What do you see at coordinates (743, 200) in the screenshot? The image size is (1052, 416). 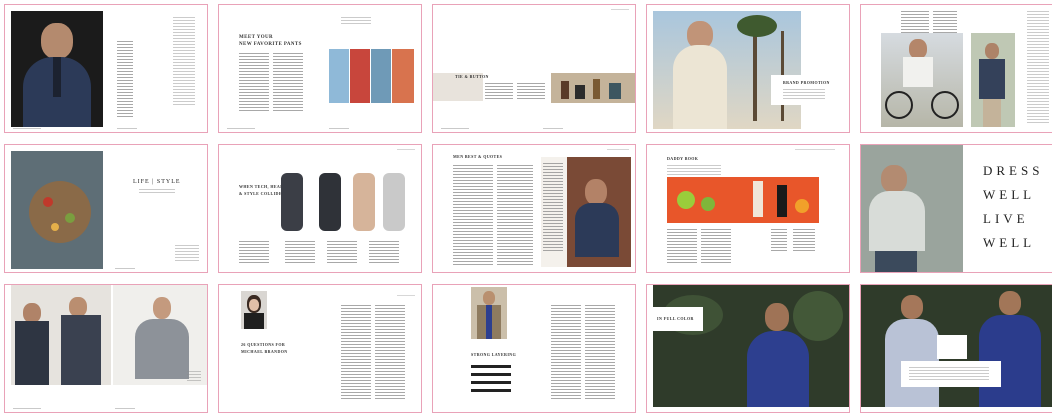 I see `citrus-cocktail-photo` at bounding box center [743, 200].